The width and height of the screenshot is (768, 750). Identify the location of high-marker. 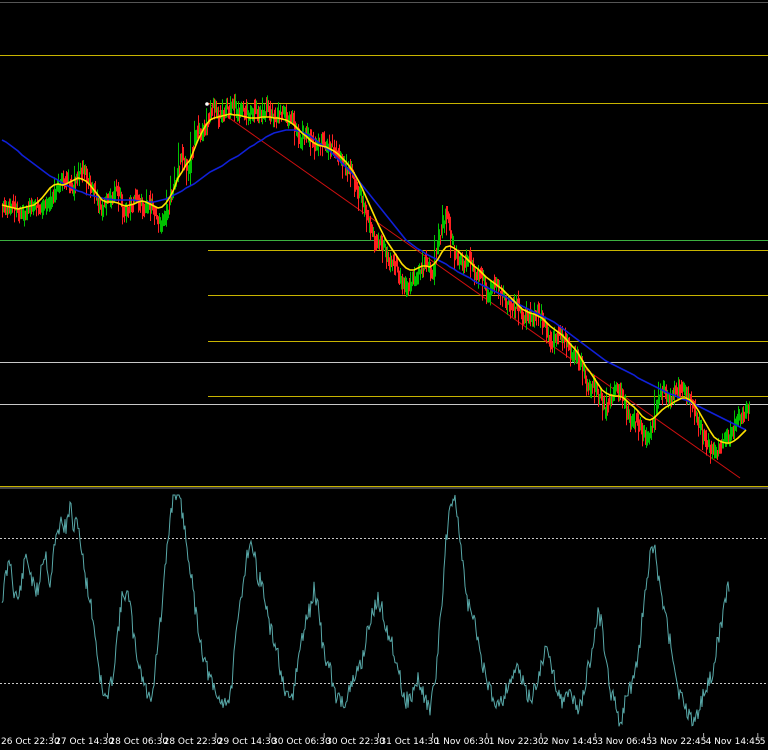
(207, 104).